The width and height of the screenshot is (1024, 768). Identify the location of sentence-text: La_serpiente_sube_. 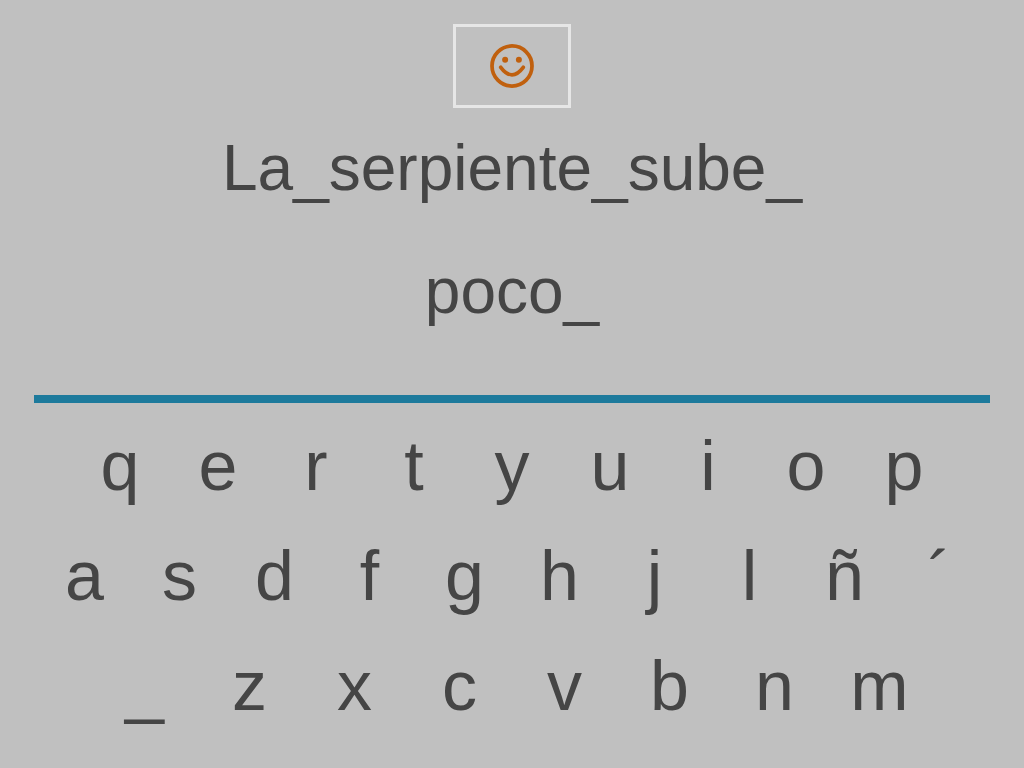
(512, 168).